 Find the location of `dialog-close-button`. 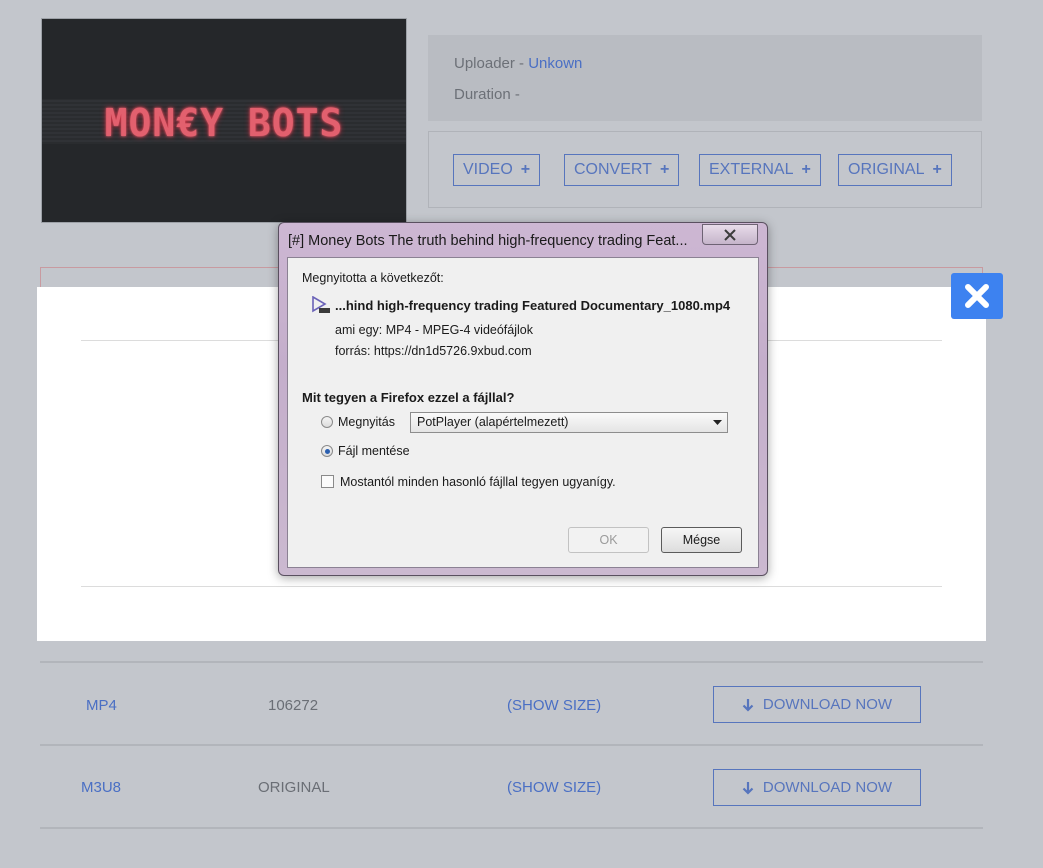

dialog-close-button is located at coordinates (730, 234).